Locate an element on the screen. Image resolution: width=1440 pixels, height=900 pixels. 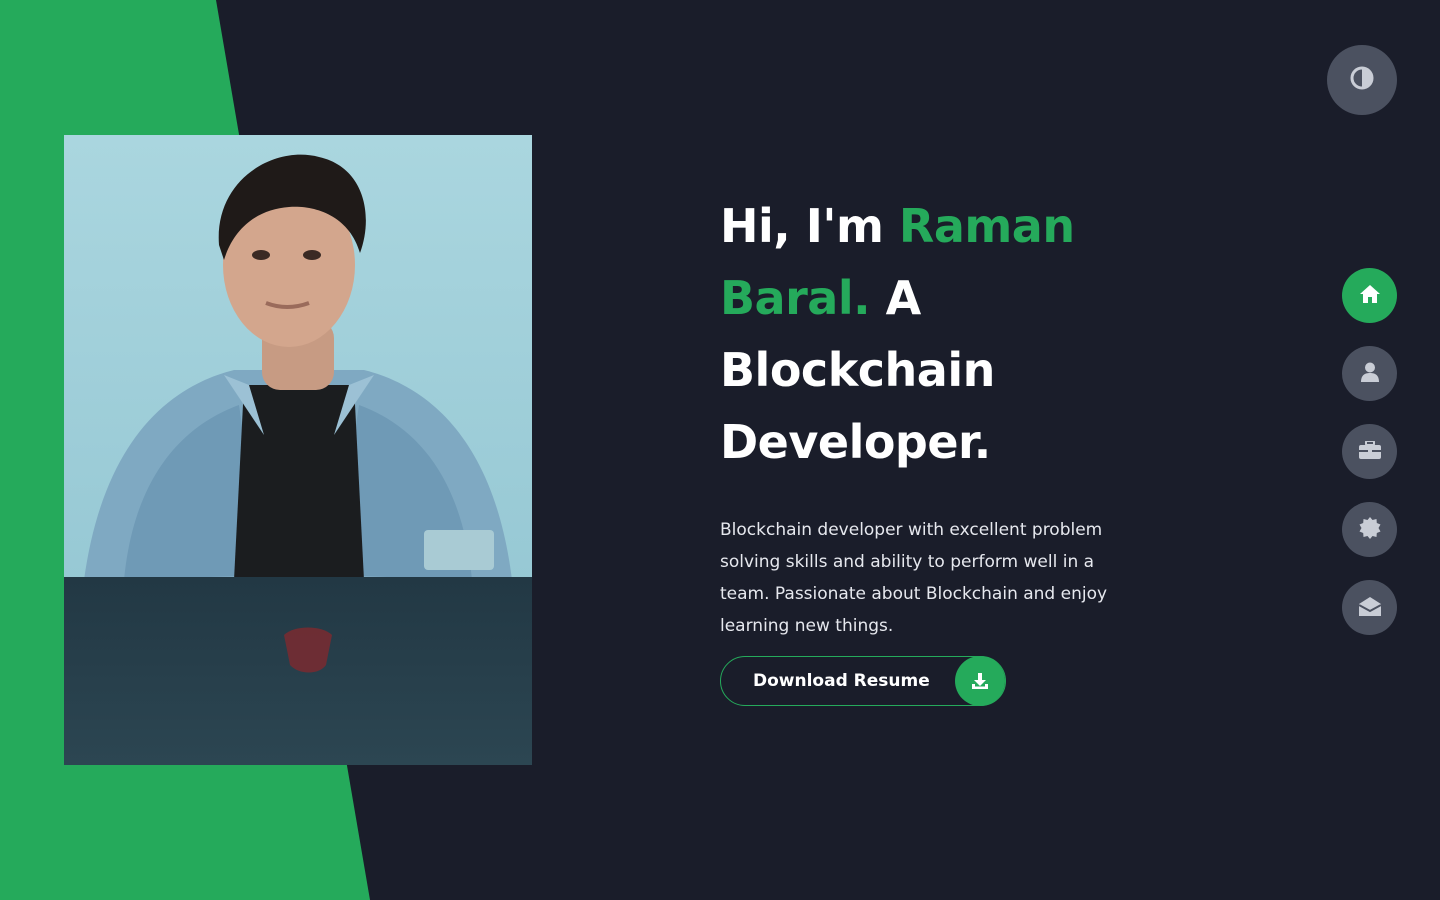
side-nav is located at coordinates (1369, 451).